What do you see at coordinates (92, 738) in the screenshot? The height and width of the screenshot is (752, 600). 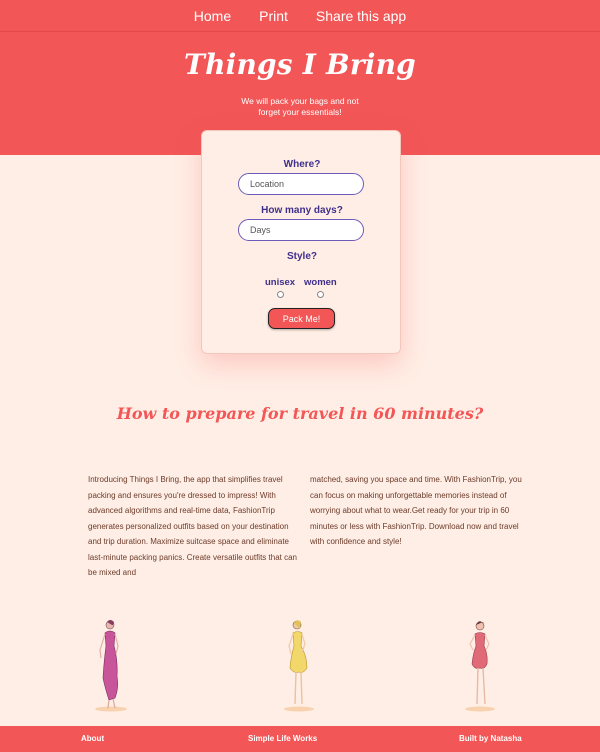 I see `footer-about-link: About` at bounding box center [92, 738].